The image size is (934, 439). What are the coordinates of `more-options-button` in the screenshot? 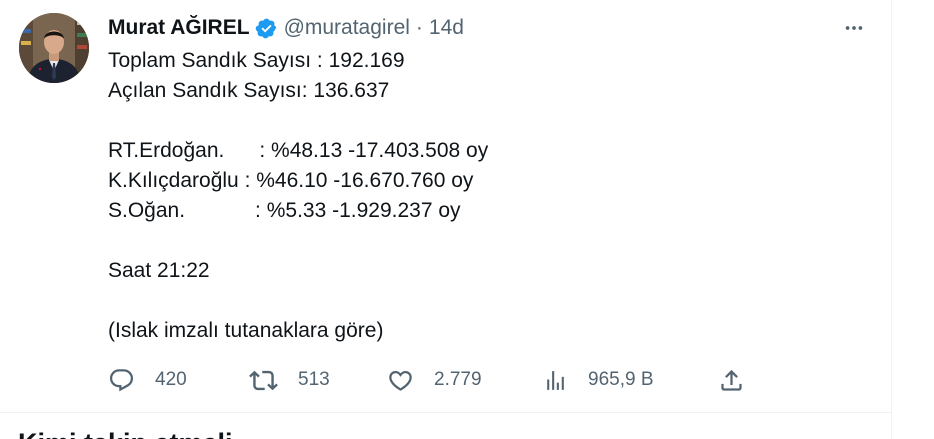 It's located at (854, 28).